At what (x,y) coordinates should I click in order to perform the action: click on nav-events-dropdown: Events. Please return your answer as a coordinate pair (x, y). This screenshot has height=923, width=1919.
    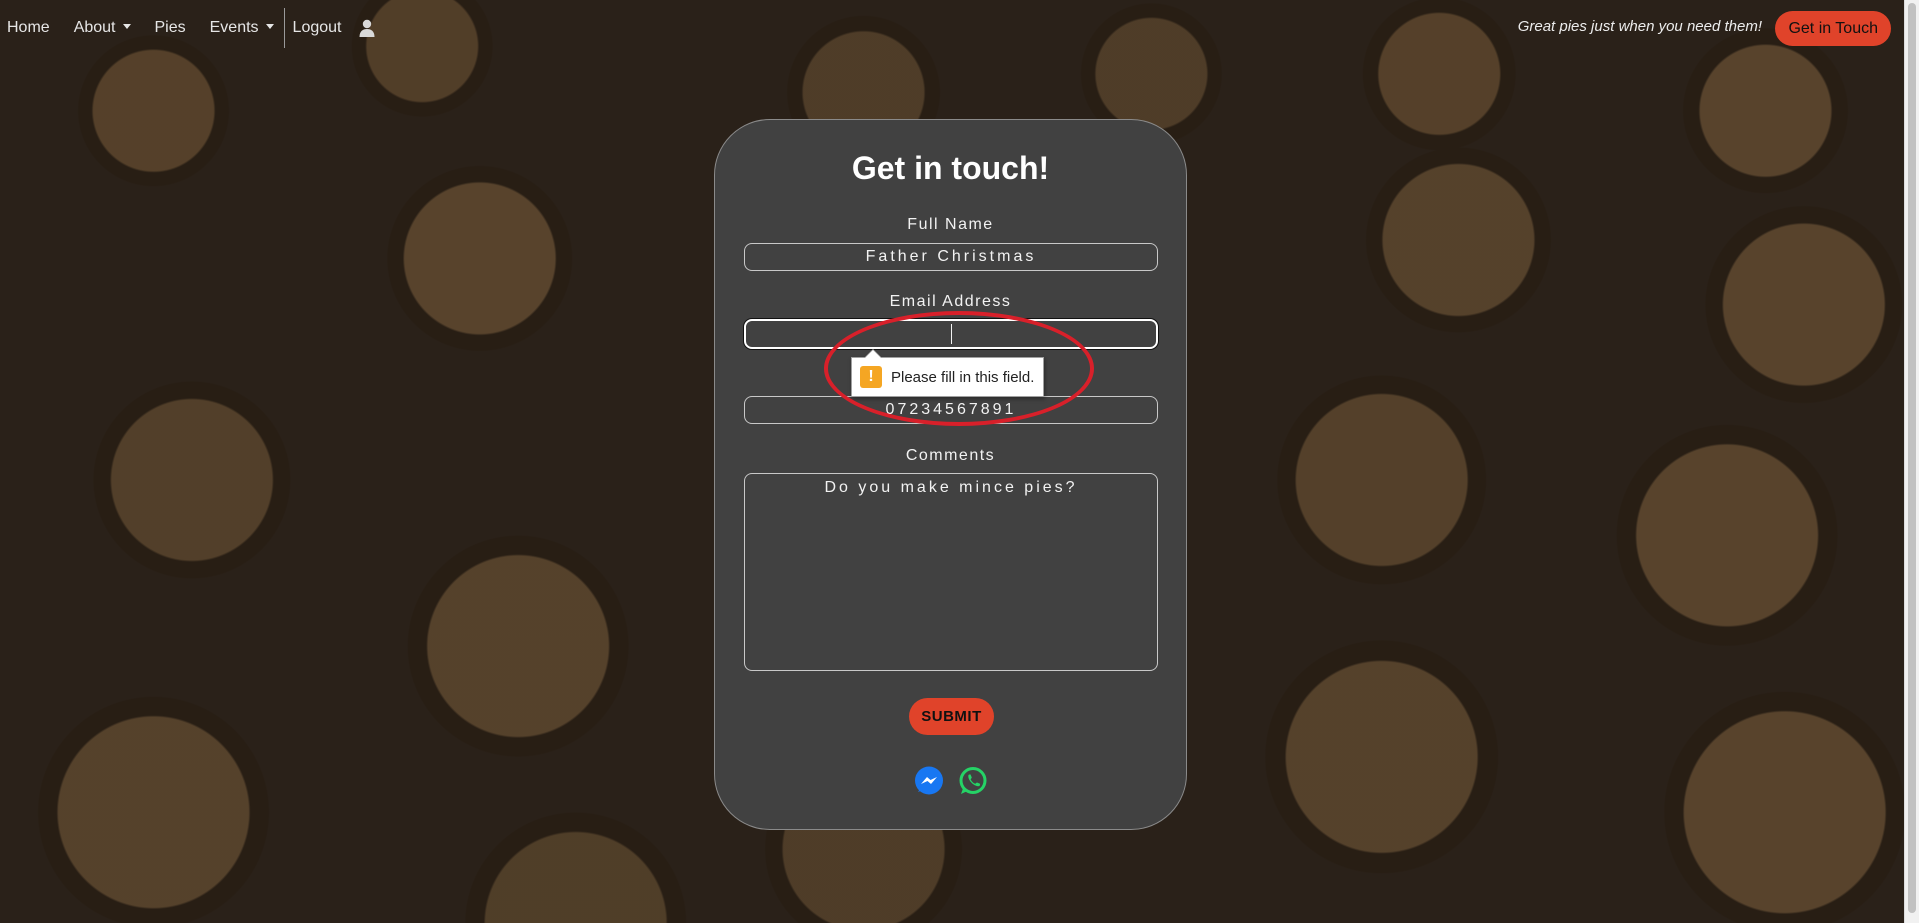
    Looking at the image, I should click on (242, 28).